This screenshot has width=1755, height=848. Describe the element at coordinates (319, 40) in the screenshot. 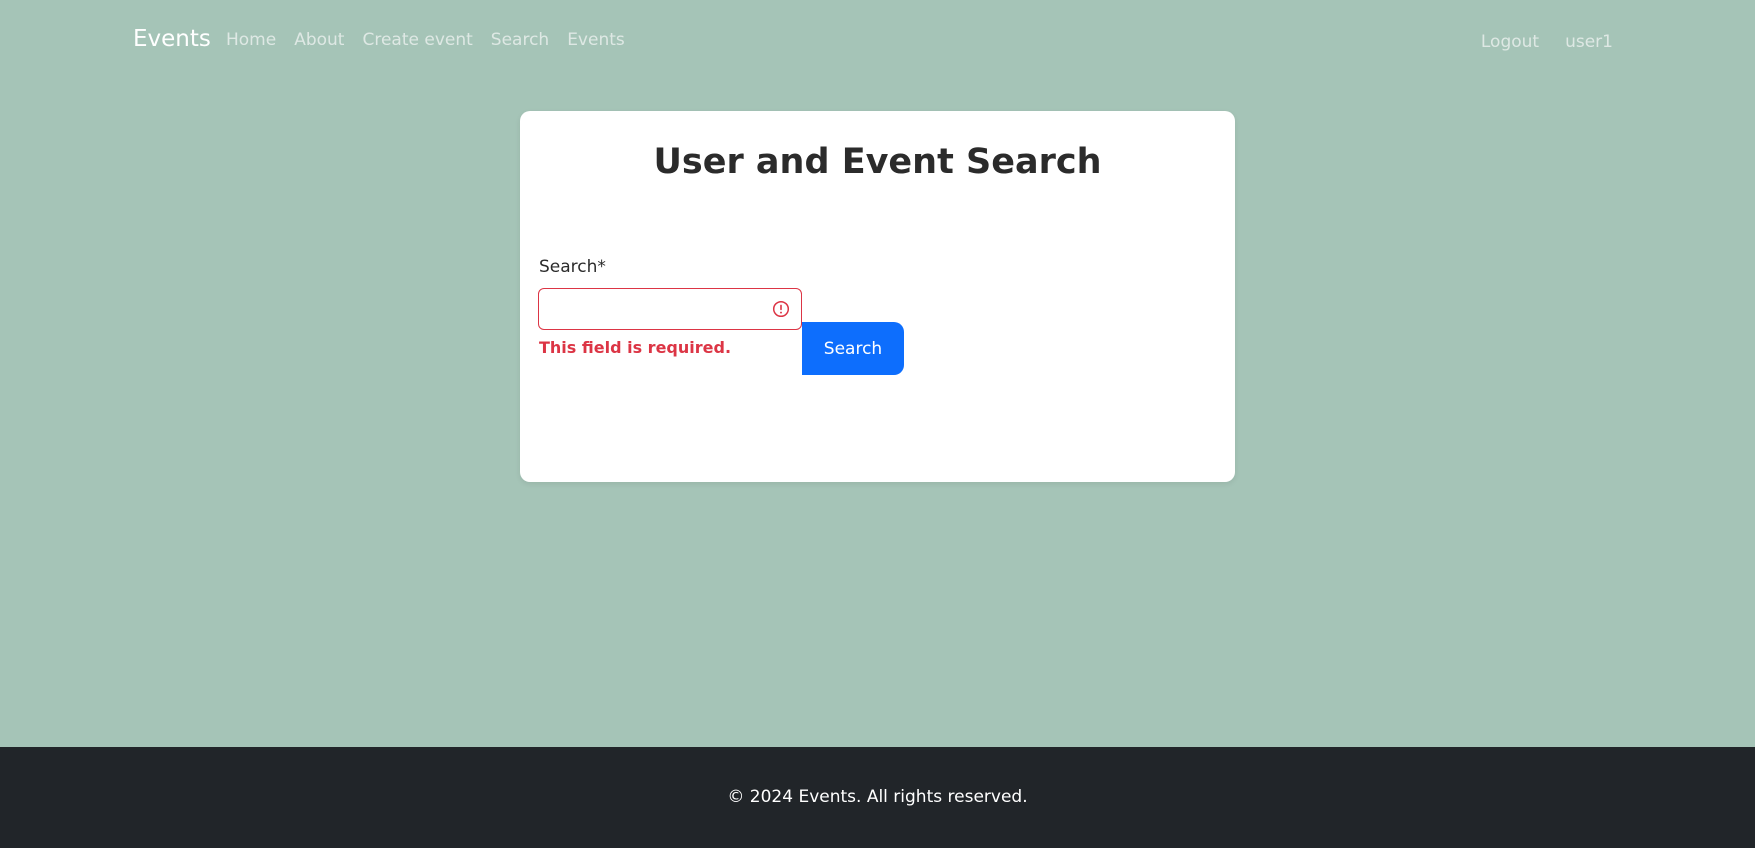

I see `nav-link-about: About` at that location.